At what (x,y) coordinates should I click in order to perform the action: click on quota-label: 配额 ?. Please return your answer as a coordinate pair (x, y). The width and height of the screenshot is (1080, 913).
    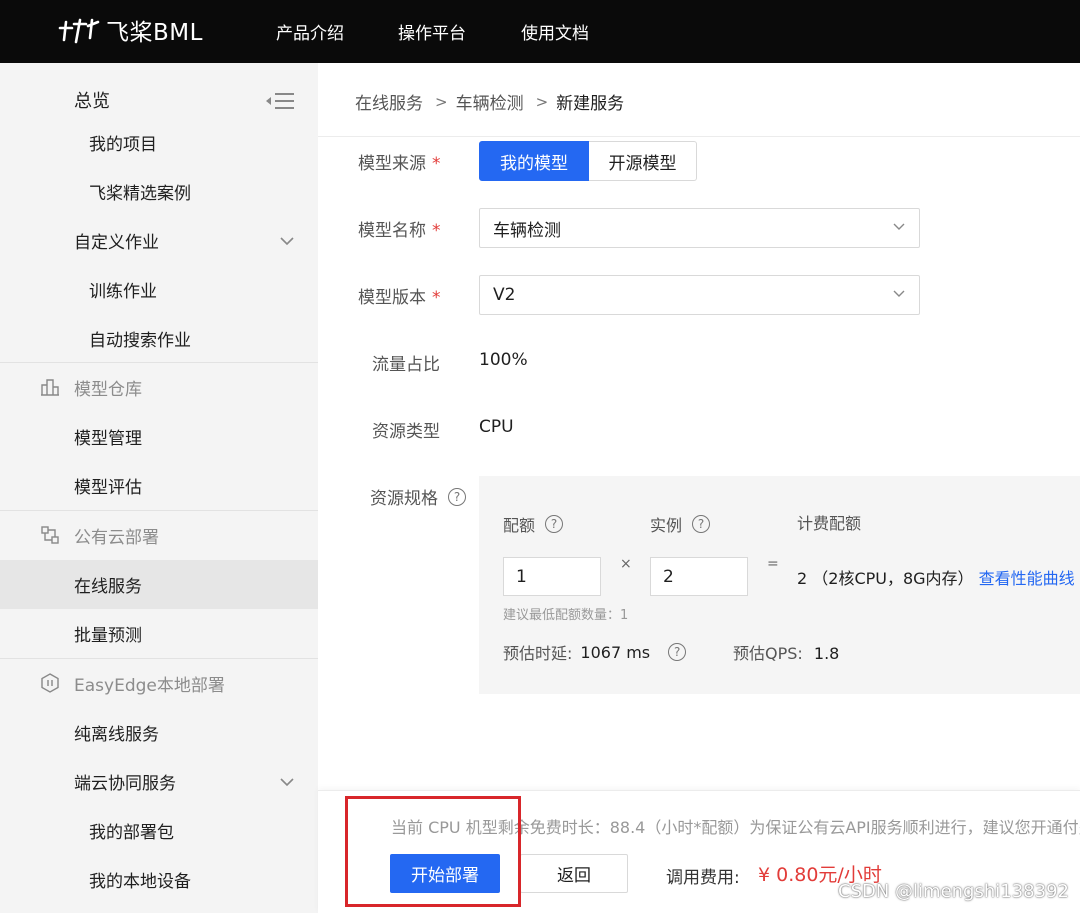
    Looking at the image, I should click on (533, 524).